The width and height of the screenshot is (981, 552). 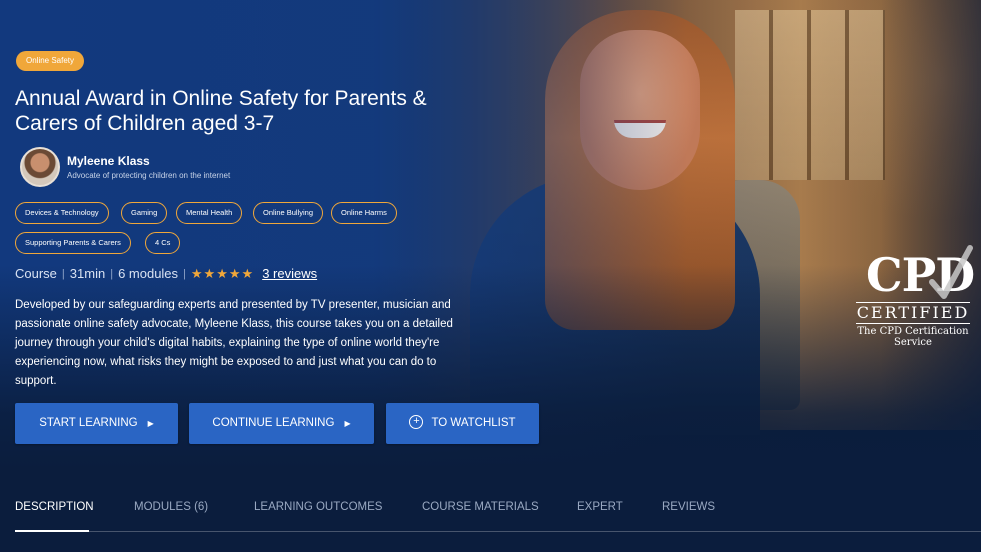 What do you see at coordinates (600, 507) in the screenshot?
I see `tab-expert: EXPERT` at bounding box center [600, 507].